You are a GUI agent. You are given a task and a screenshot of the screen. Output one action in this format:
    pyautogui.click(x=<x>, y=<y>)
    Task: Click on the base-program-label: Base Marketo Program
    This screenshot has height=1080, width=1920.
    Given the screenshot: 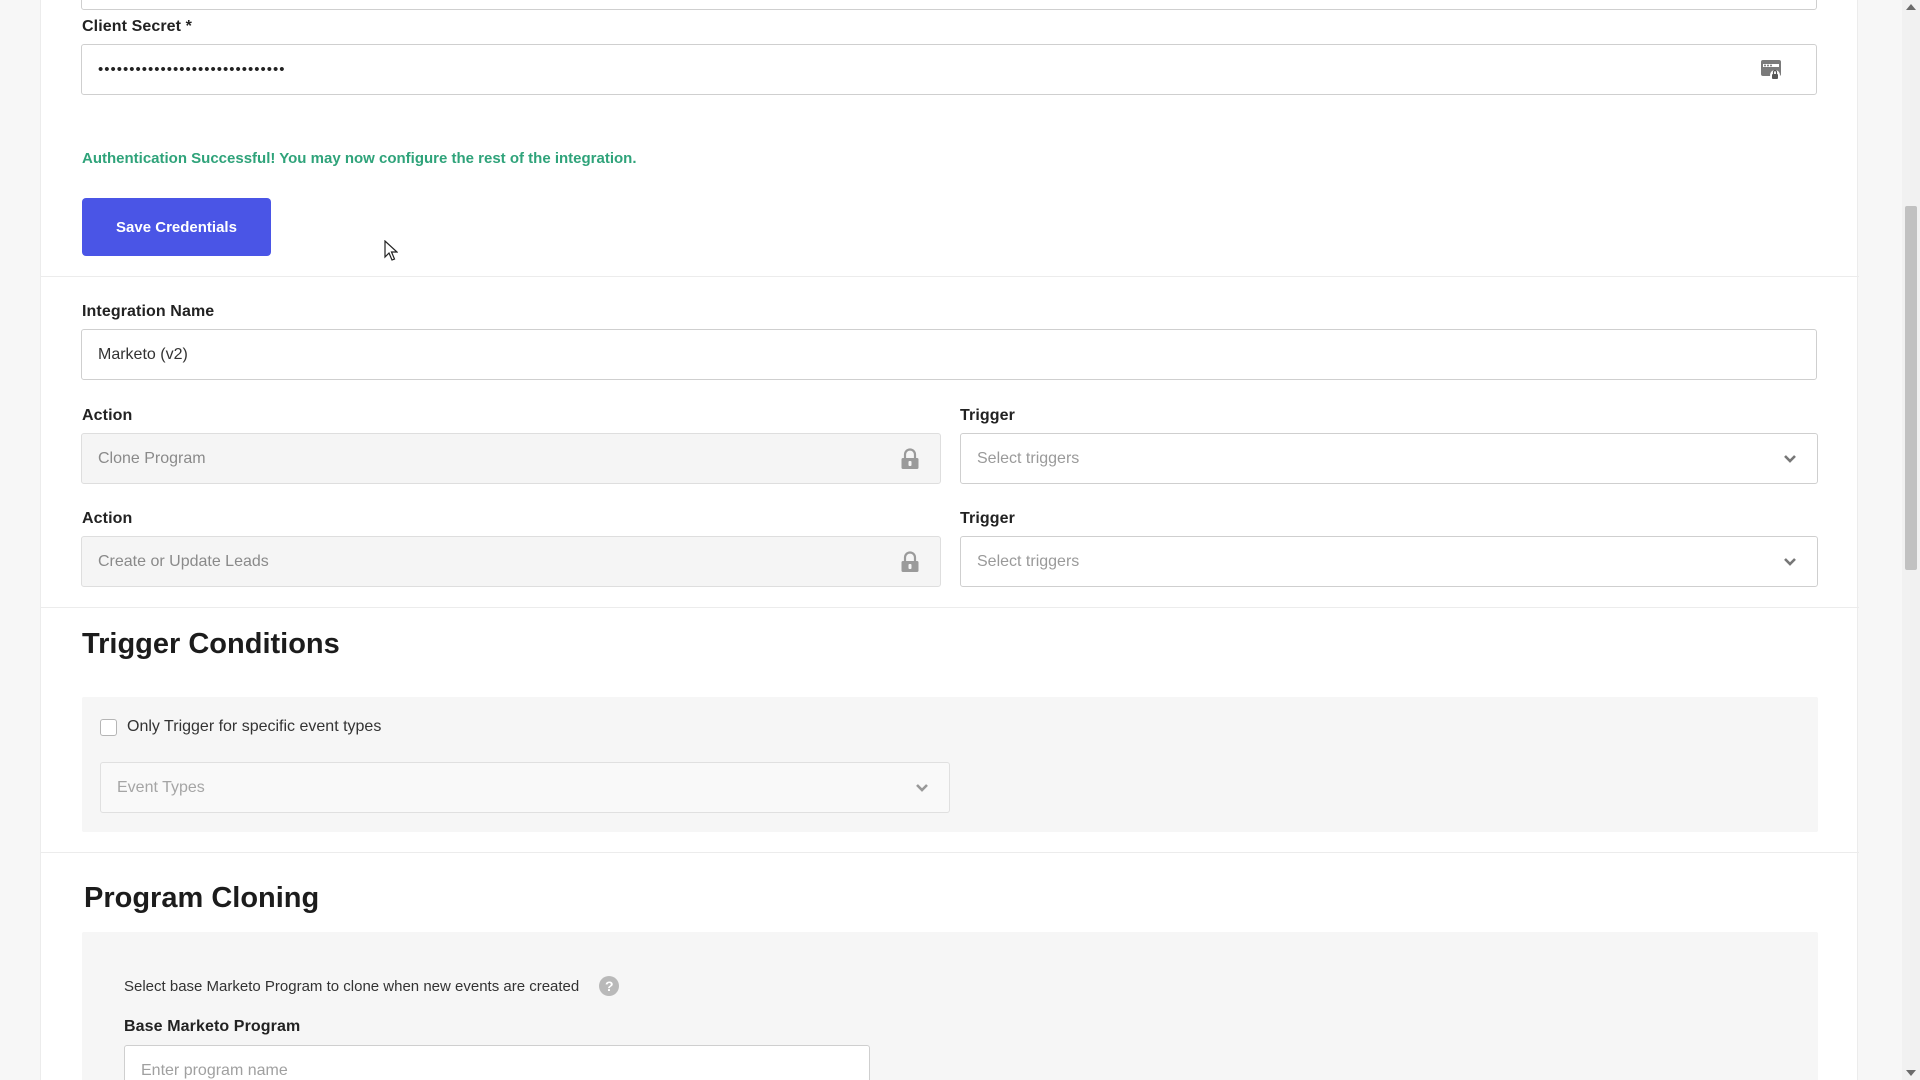 What is the action you would take?
    pyautogui.click(x=212, y=1026)
    